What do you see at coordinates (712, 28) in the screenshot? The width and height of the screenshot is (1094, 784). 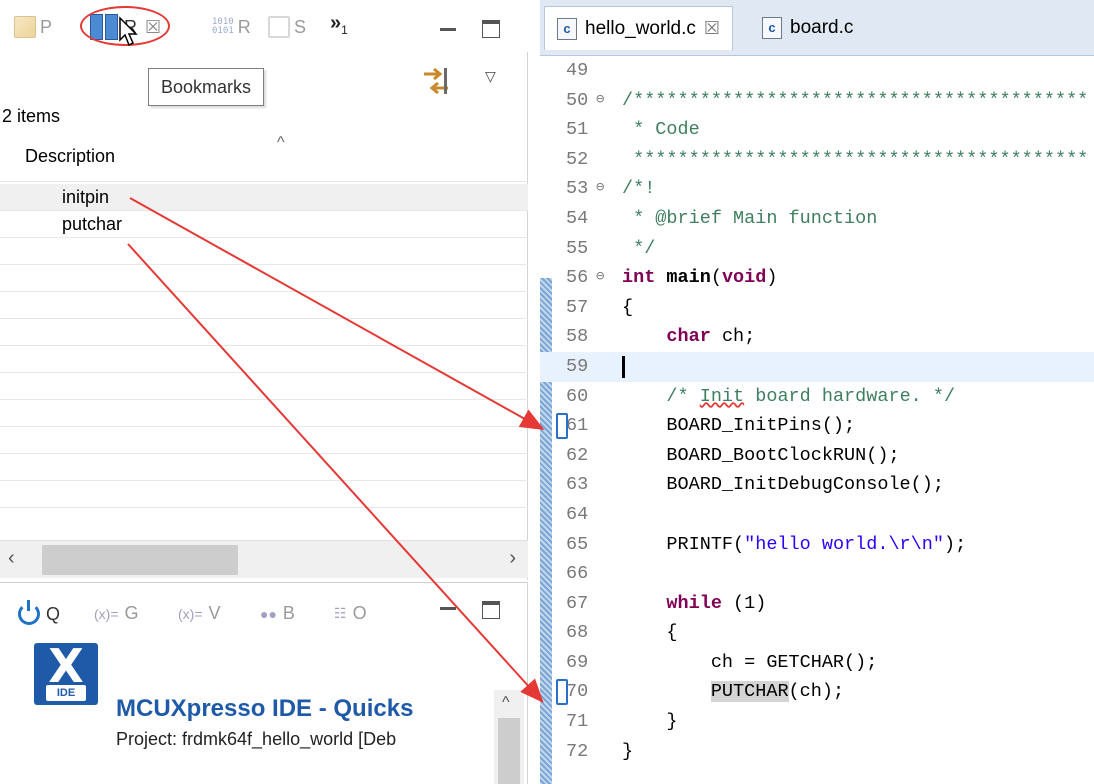 I see `close-icon: ☒` at bounding box center [712, 28].